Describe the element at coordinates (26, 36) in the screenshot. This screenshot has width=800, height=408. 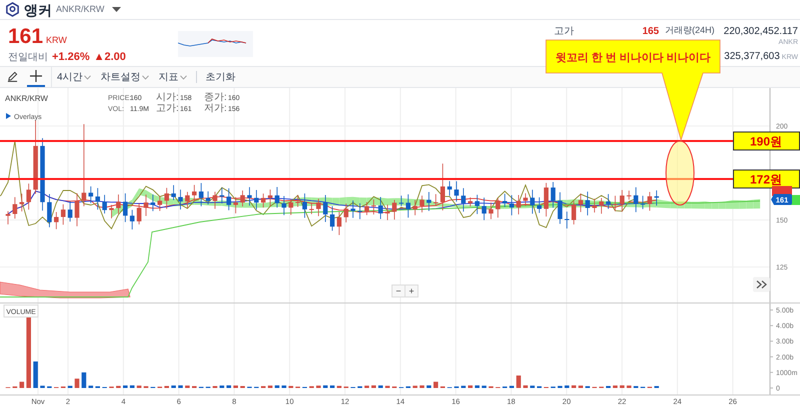
I see `current-price: 161` at that location.